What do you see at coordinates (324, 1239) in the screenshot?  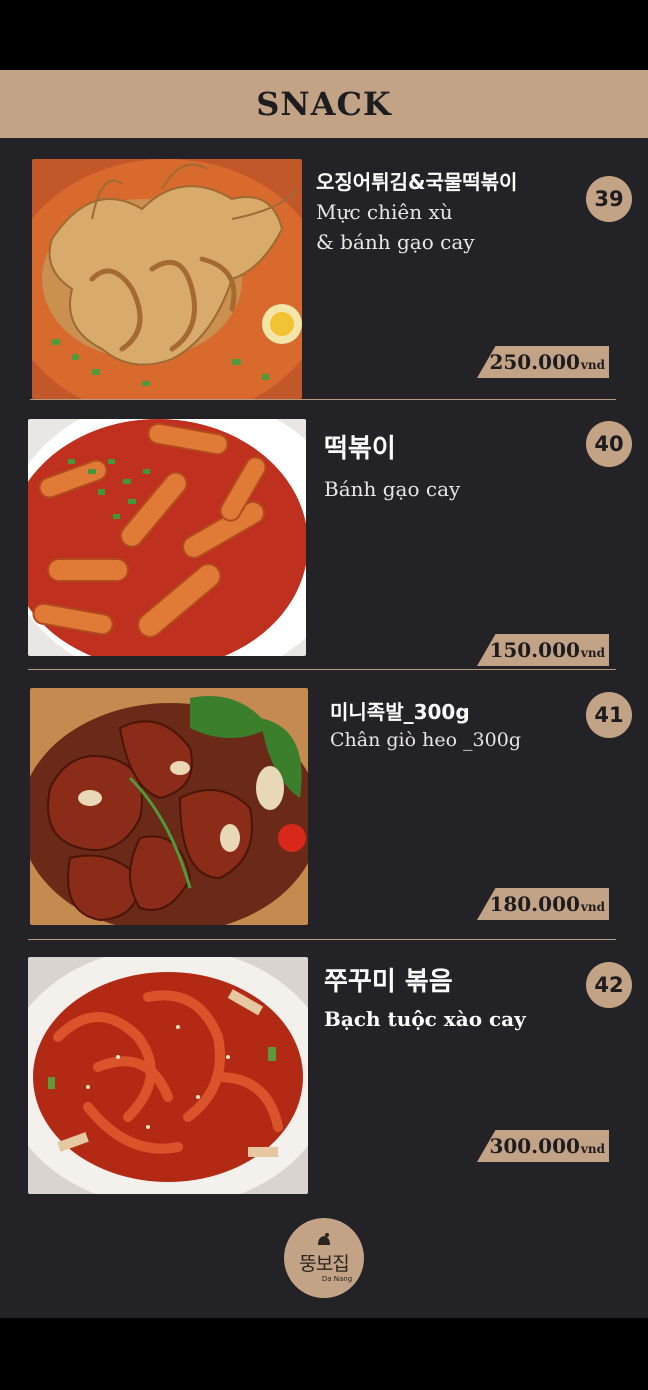 I see `pig-icon` at bounding box center [324, 1239].